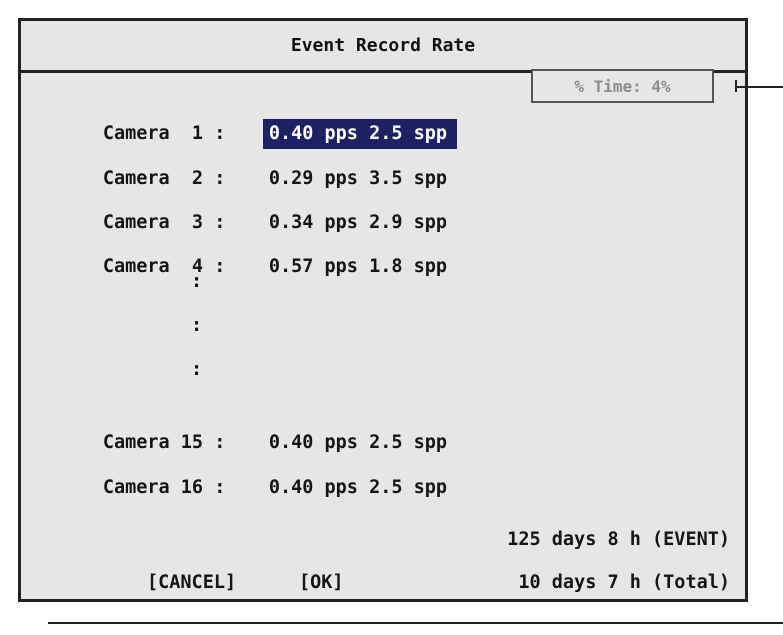 This screenshot has height=635, width=783. Describe the element at coordinates (622, 86) in the screenshot. I see `percent-time-indicator: % Time: 4%` at that location.